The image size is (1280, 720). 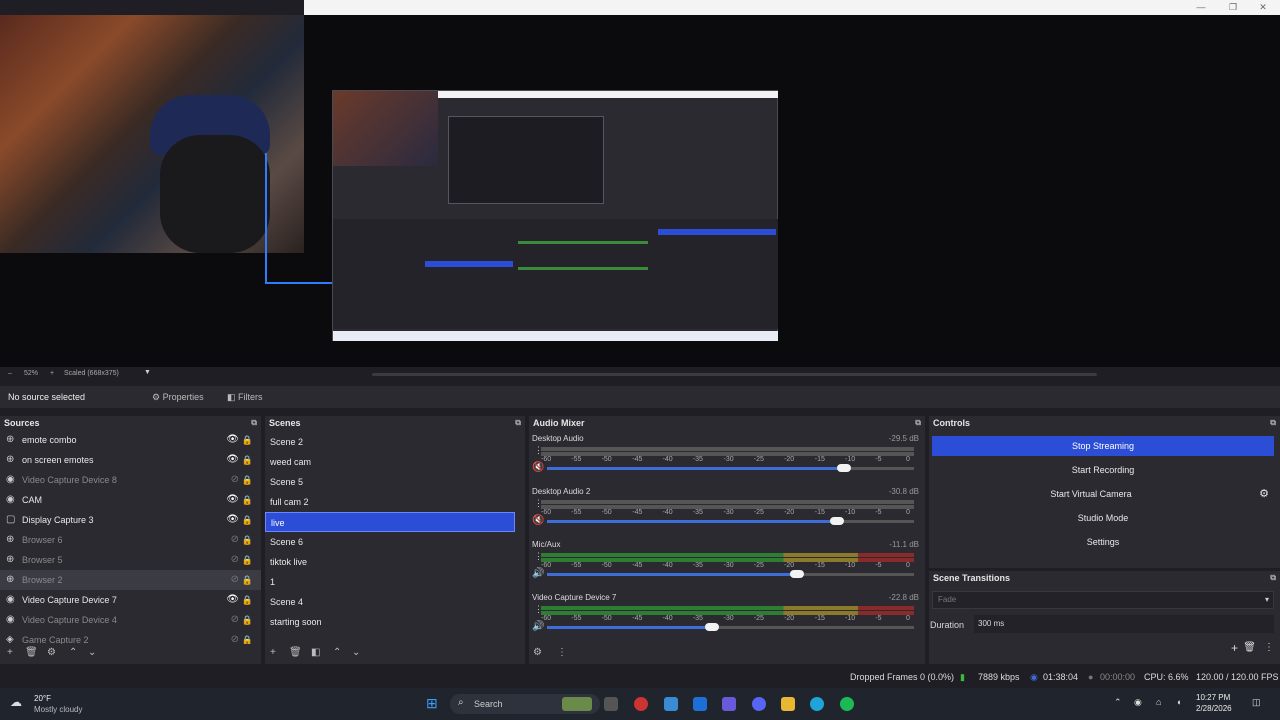 What do you see at coordinates (178, 397) in the screenshot?
I see `properties-button: ⚙ Properties` at bounding box center [178, 397].